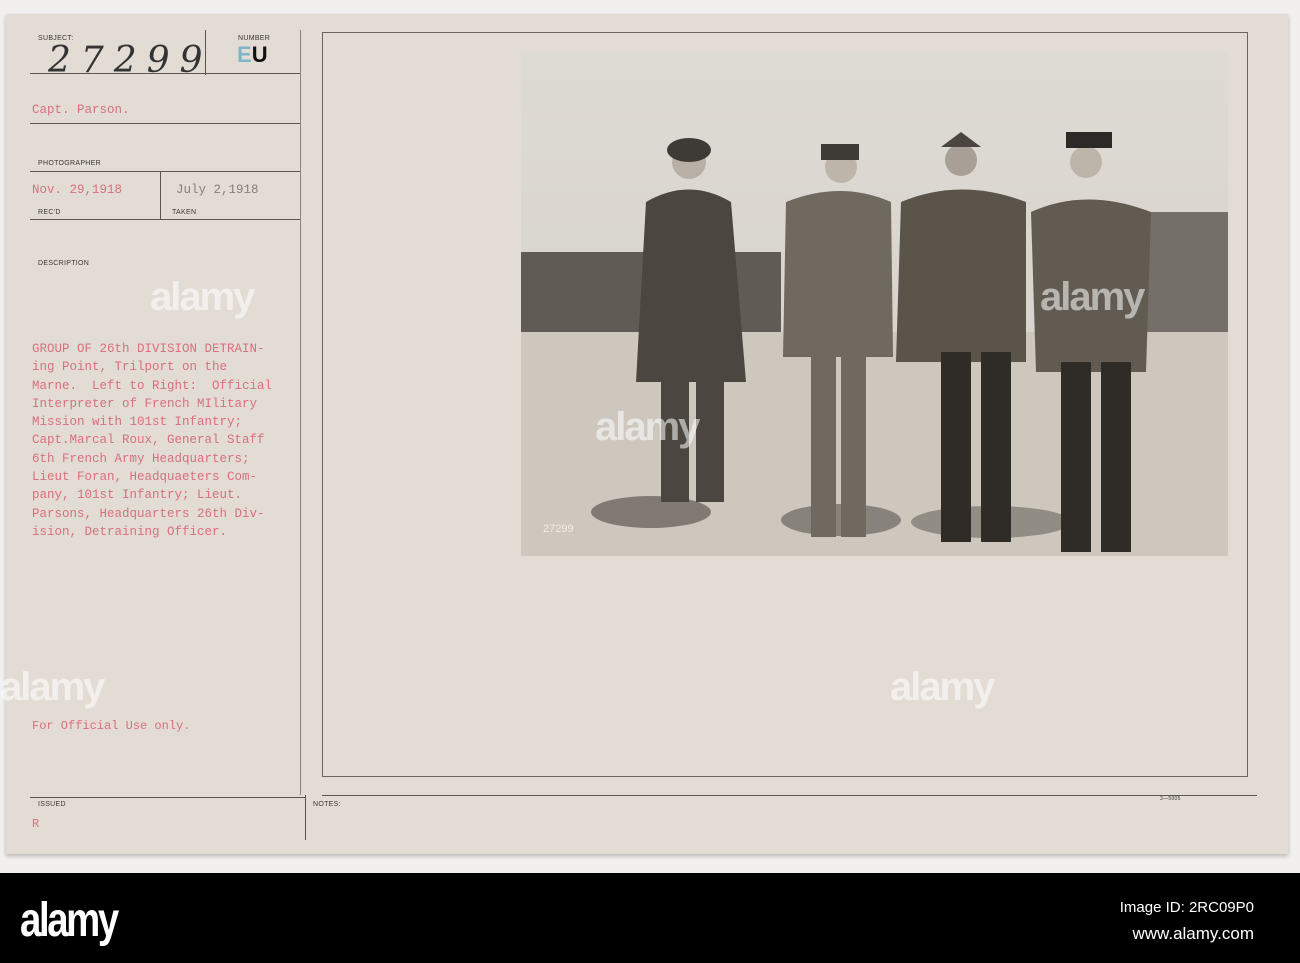  I want to click on number-code: EU, so click(252, 55).